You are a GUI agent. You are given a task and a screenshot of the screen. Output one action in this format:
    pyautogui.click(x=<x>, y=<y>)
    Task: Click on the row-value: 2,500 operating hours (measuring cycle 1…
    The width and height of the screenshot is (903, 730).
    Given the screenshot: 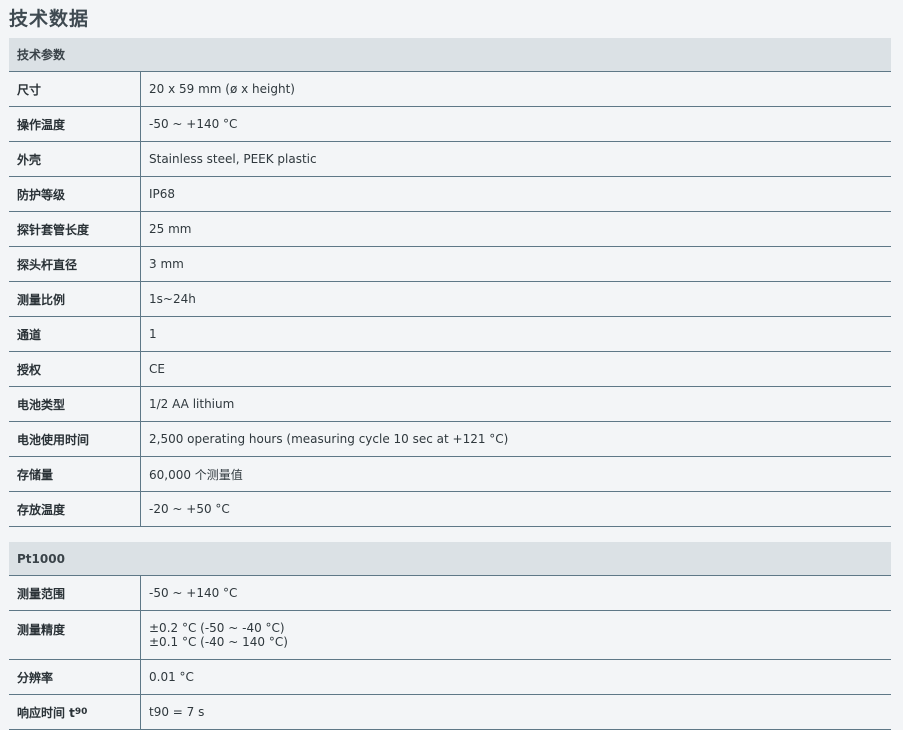 What is the action you would take?
    pyautogui.click(x=329, y=439)
    